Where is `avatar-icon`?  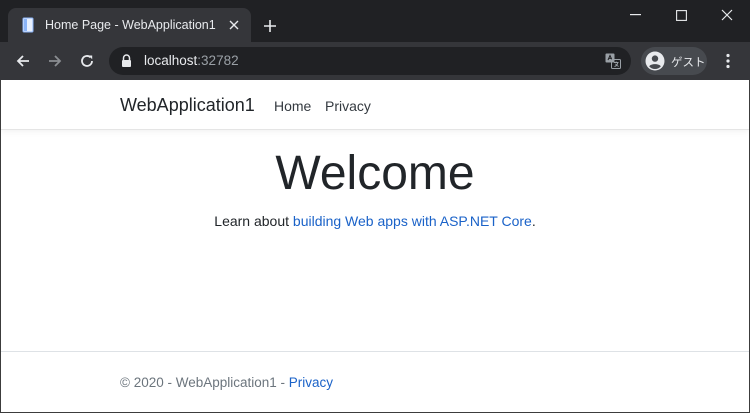 avatar-icon is located at coordinates (655, 63).